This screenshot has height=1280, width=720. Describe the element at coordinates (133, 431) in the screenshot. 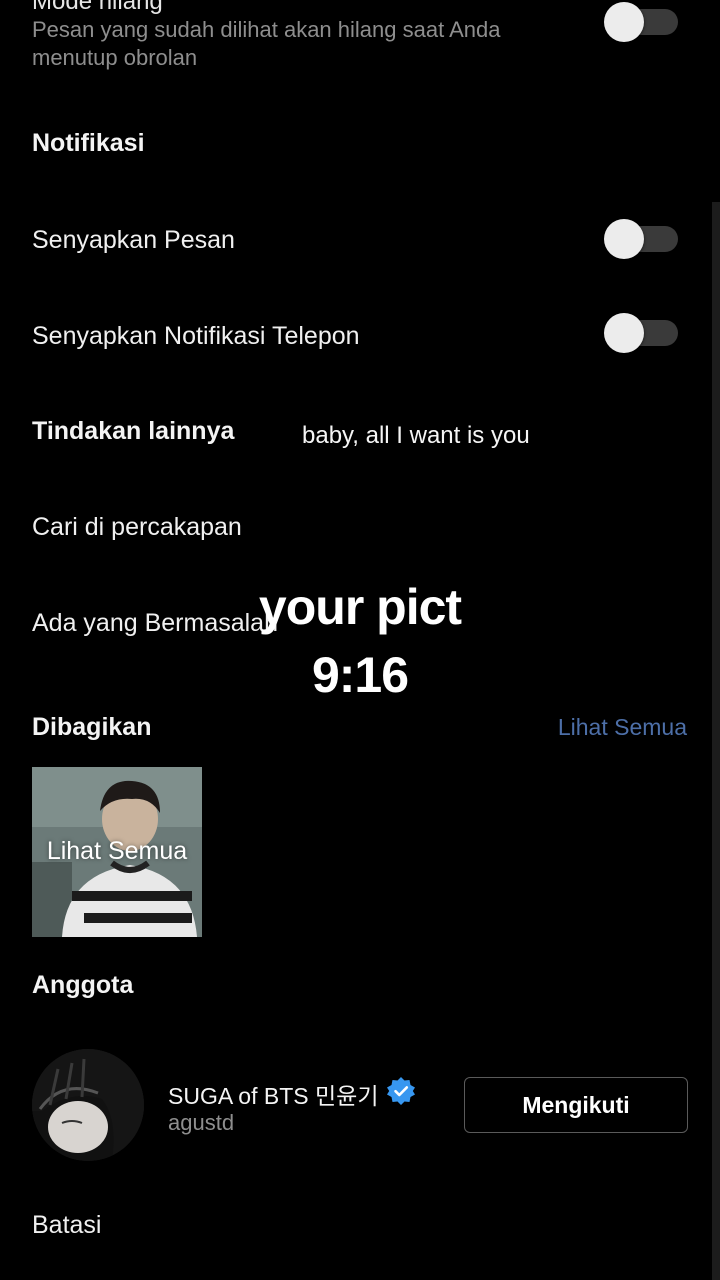

I see `more-actions-heading: Tindakan lainnya` at that location.